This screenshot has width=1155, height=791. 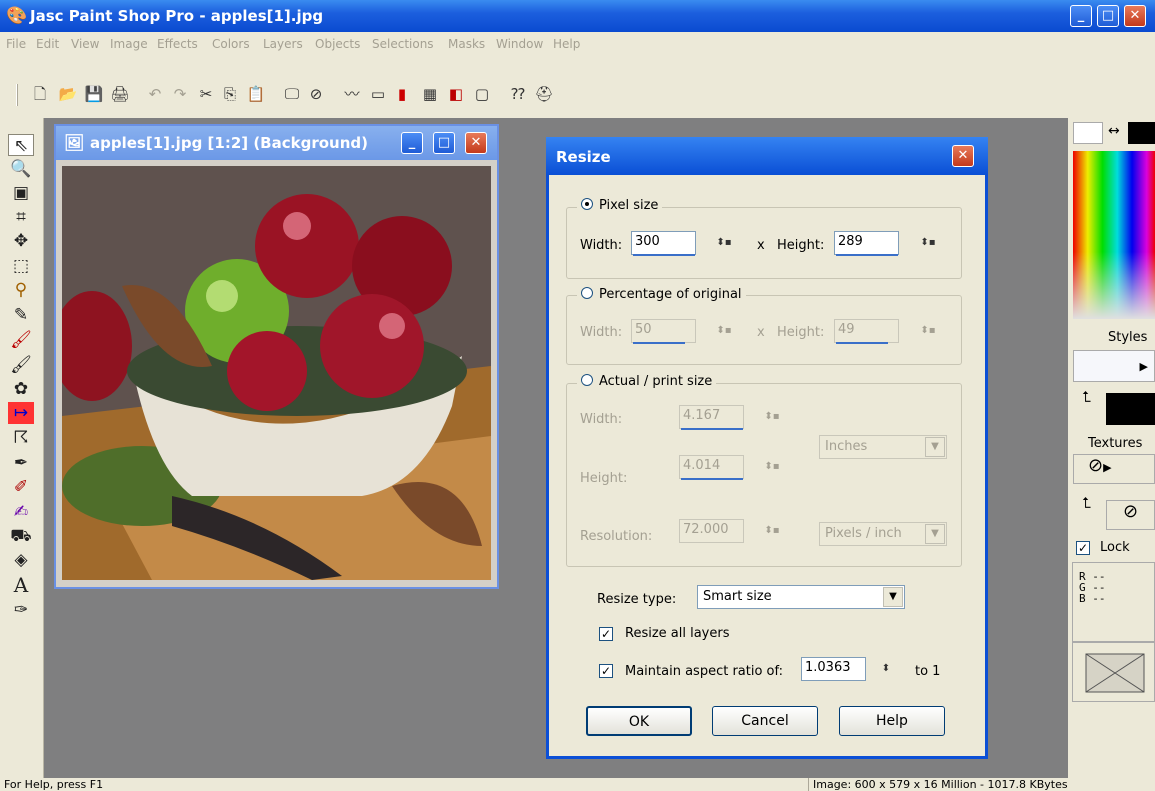 What do you see at coordinates (21, 438) in the screenshot?
I see `scratch-remover-icon: ☈` at bounding box center [21, 438].